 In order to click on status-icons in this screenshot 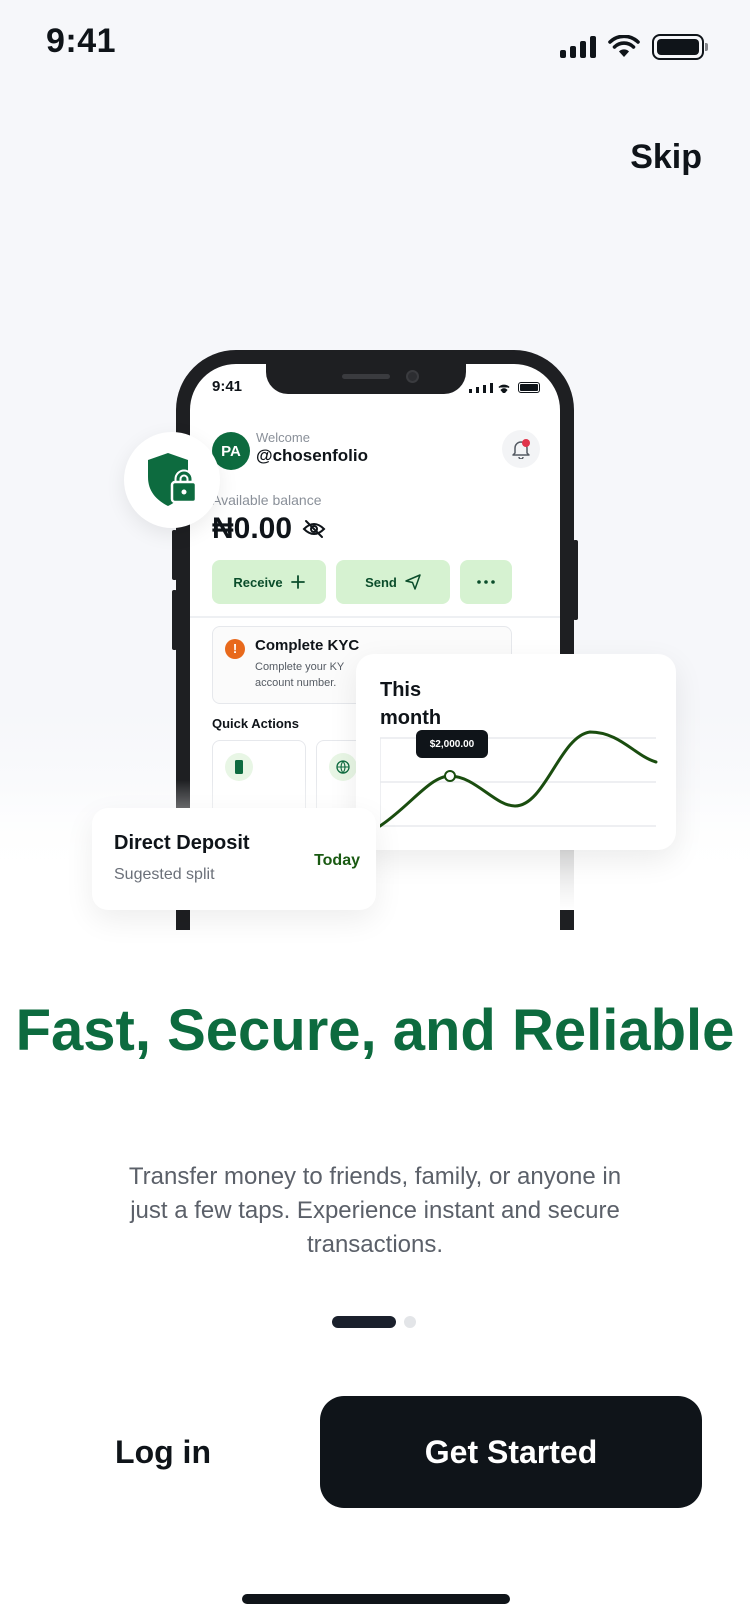, I will do `click(634, 47)`.